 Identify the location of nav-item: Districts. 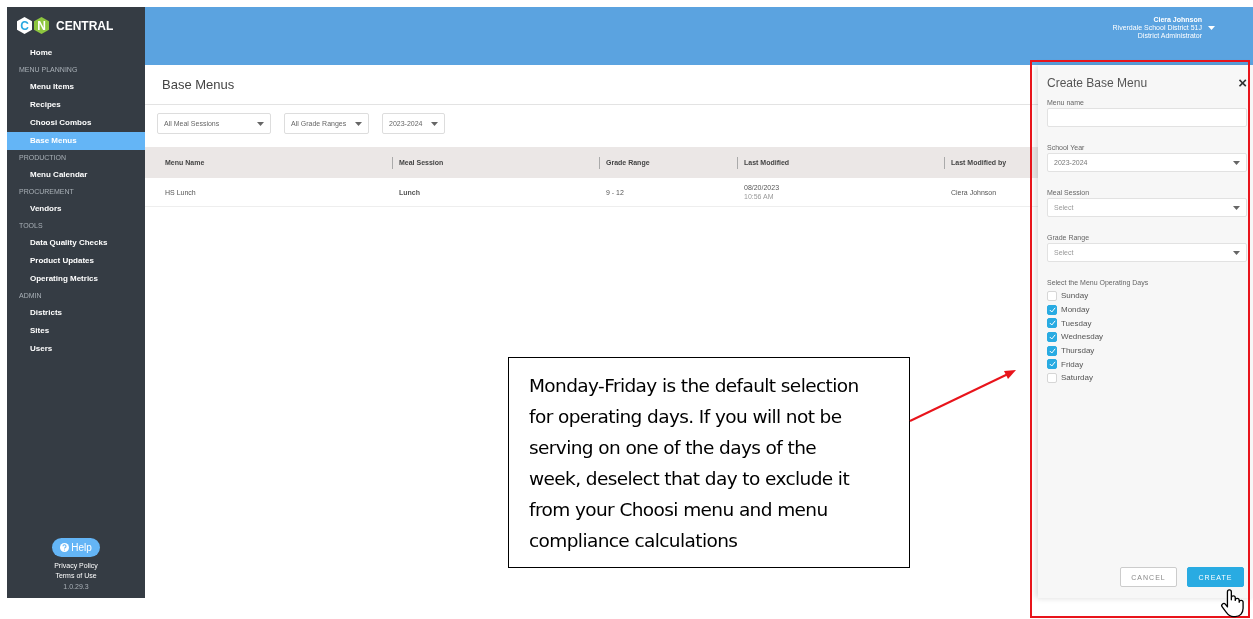
(76, 313).